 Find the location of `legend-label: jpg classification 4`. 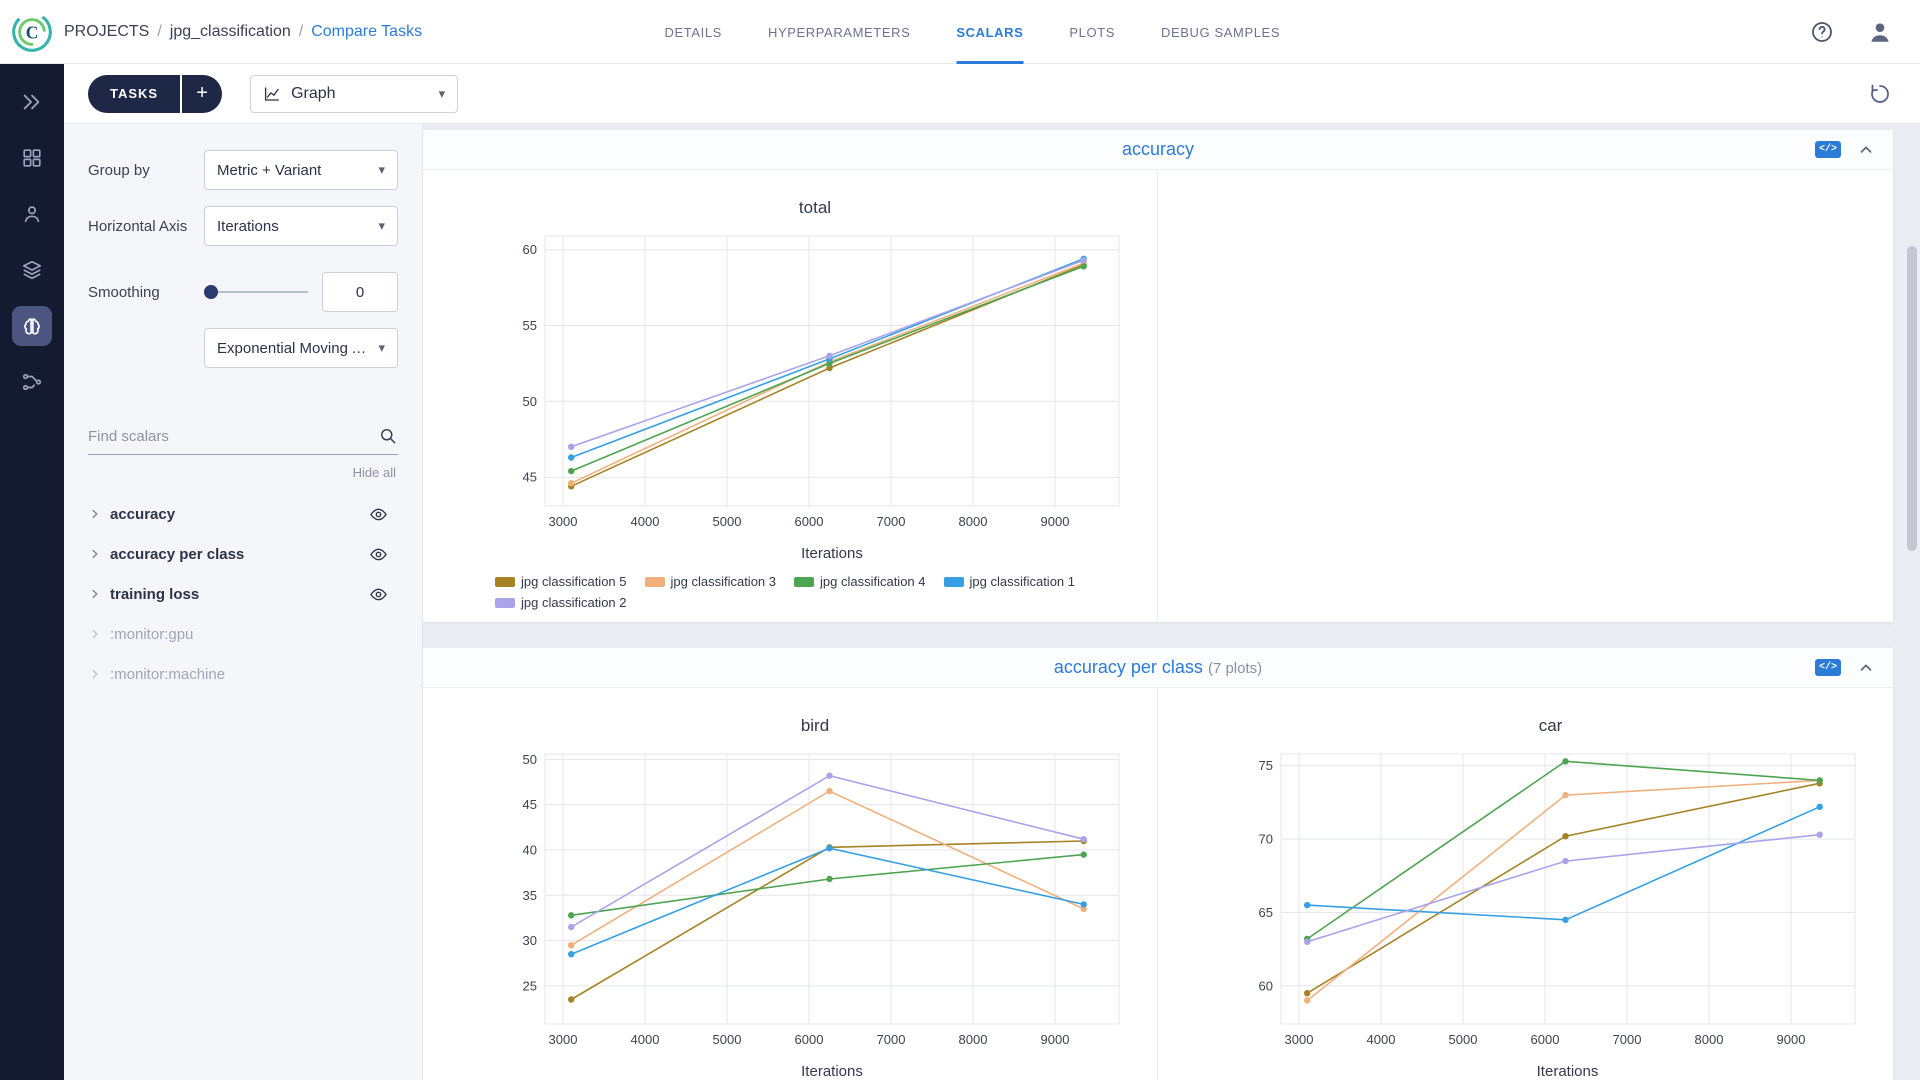

legend-label: jpg classification 4 is located at coordinates (873, 581).